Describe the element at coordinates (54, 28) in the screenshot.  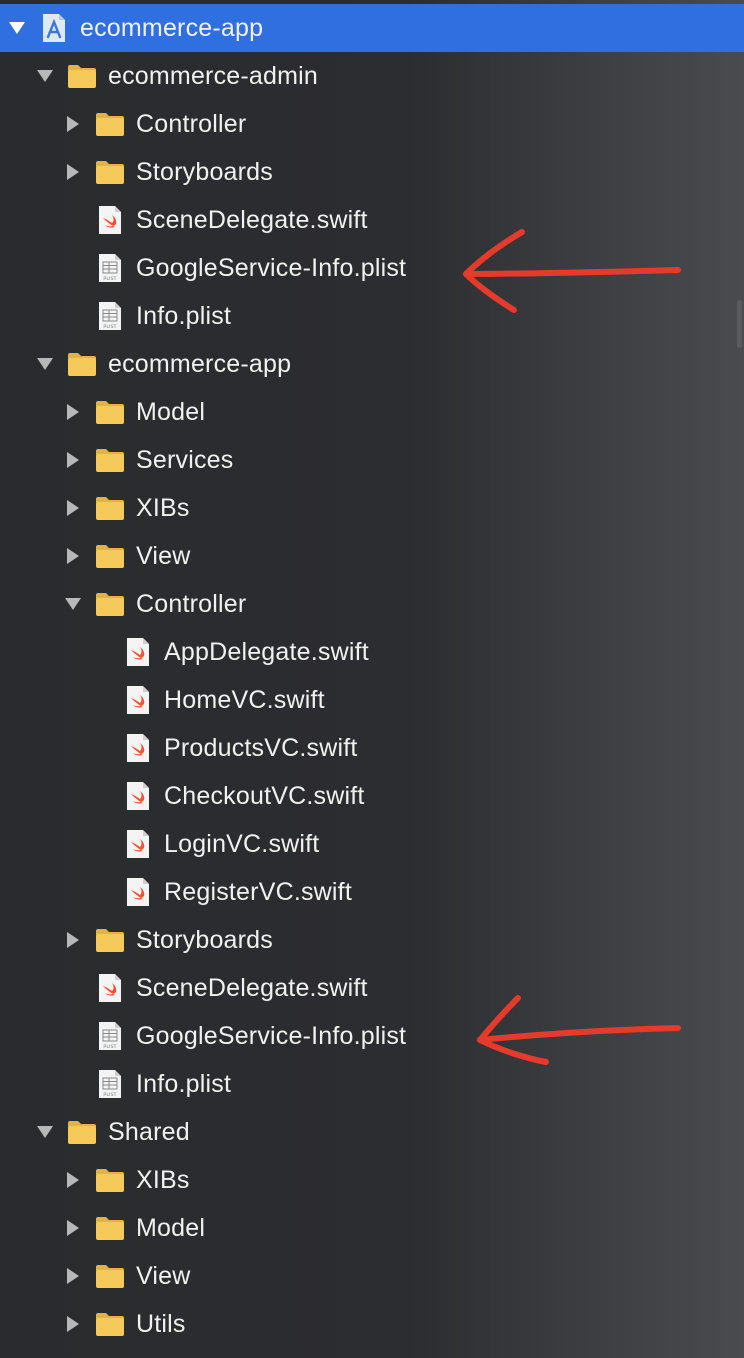
I see `xcode-project-icon` at that location.